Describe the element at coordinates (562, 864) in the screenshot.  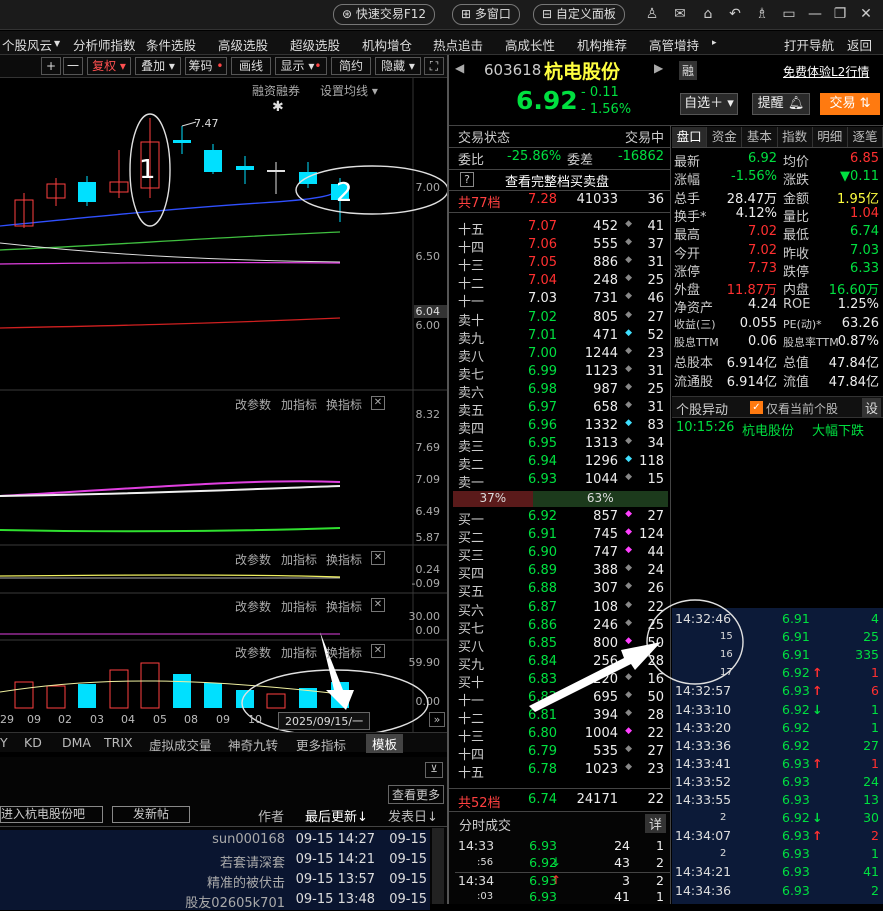
I see `time-sales-row: :56 6.92 ↓ 43 2` at that location.